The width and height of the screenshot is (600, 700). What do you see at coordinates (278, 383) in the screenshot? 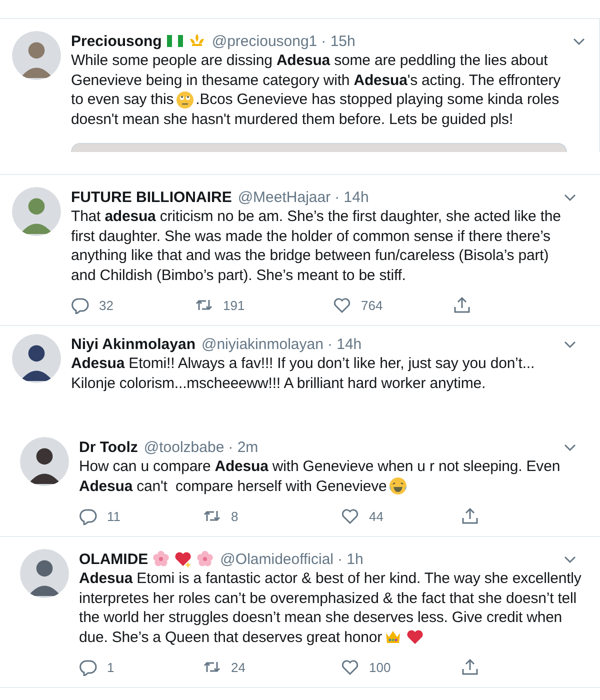
I see `tweet-text: Kilonje colorism...mscheeeww!!! A brilliant hard worker anytime.` at bounding box center [278, 383].